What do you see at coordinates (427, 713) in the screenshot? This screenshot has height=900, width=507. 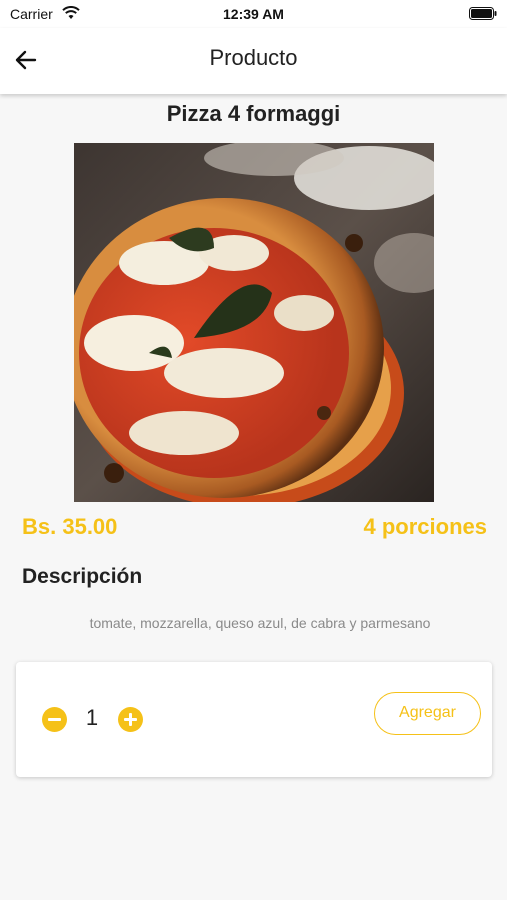 I see `add-button: Agregar` at bounding box center [427, 713].